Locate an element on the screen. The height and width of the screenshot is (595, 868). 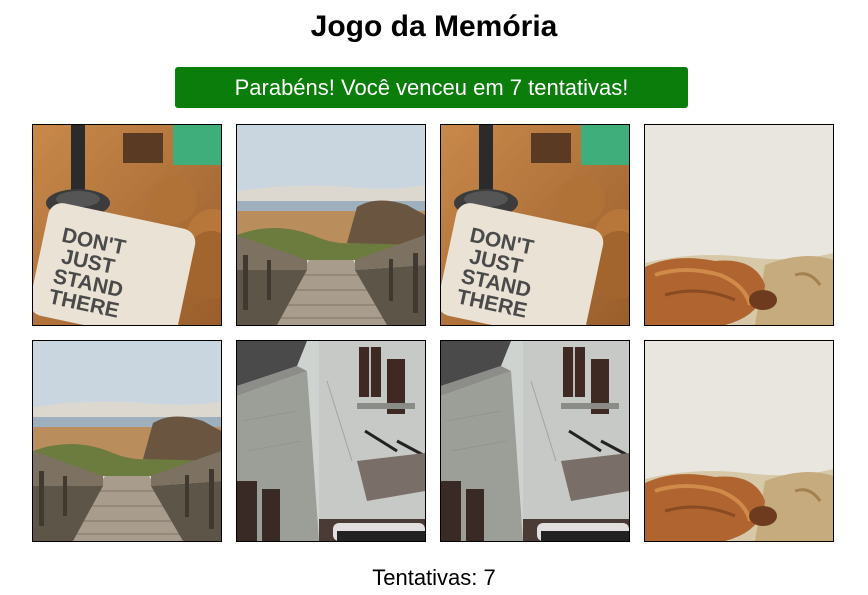
memory-card-3: DON'T JUST STAND THERE is located at coordinates (535, 225).